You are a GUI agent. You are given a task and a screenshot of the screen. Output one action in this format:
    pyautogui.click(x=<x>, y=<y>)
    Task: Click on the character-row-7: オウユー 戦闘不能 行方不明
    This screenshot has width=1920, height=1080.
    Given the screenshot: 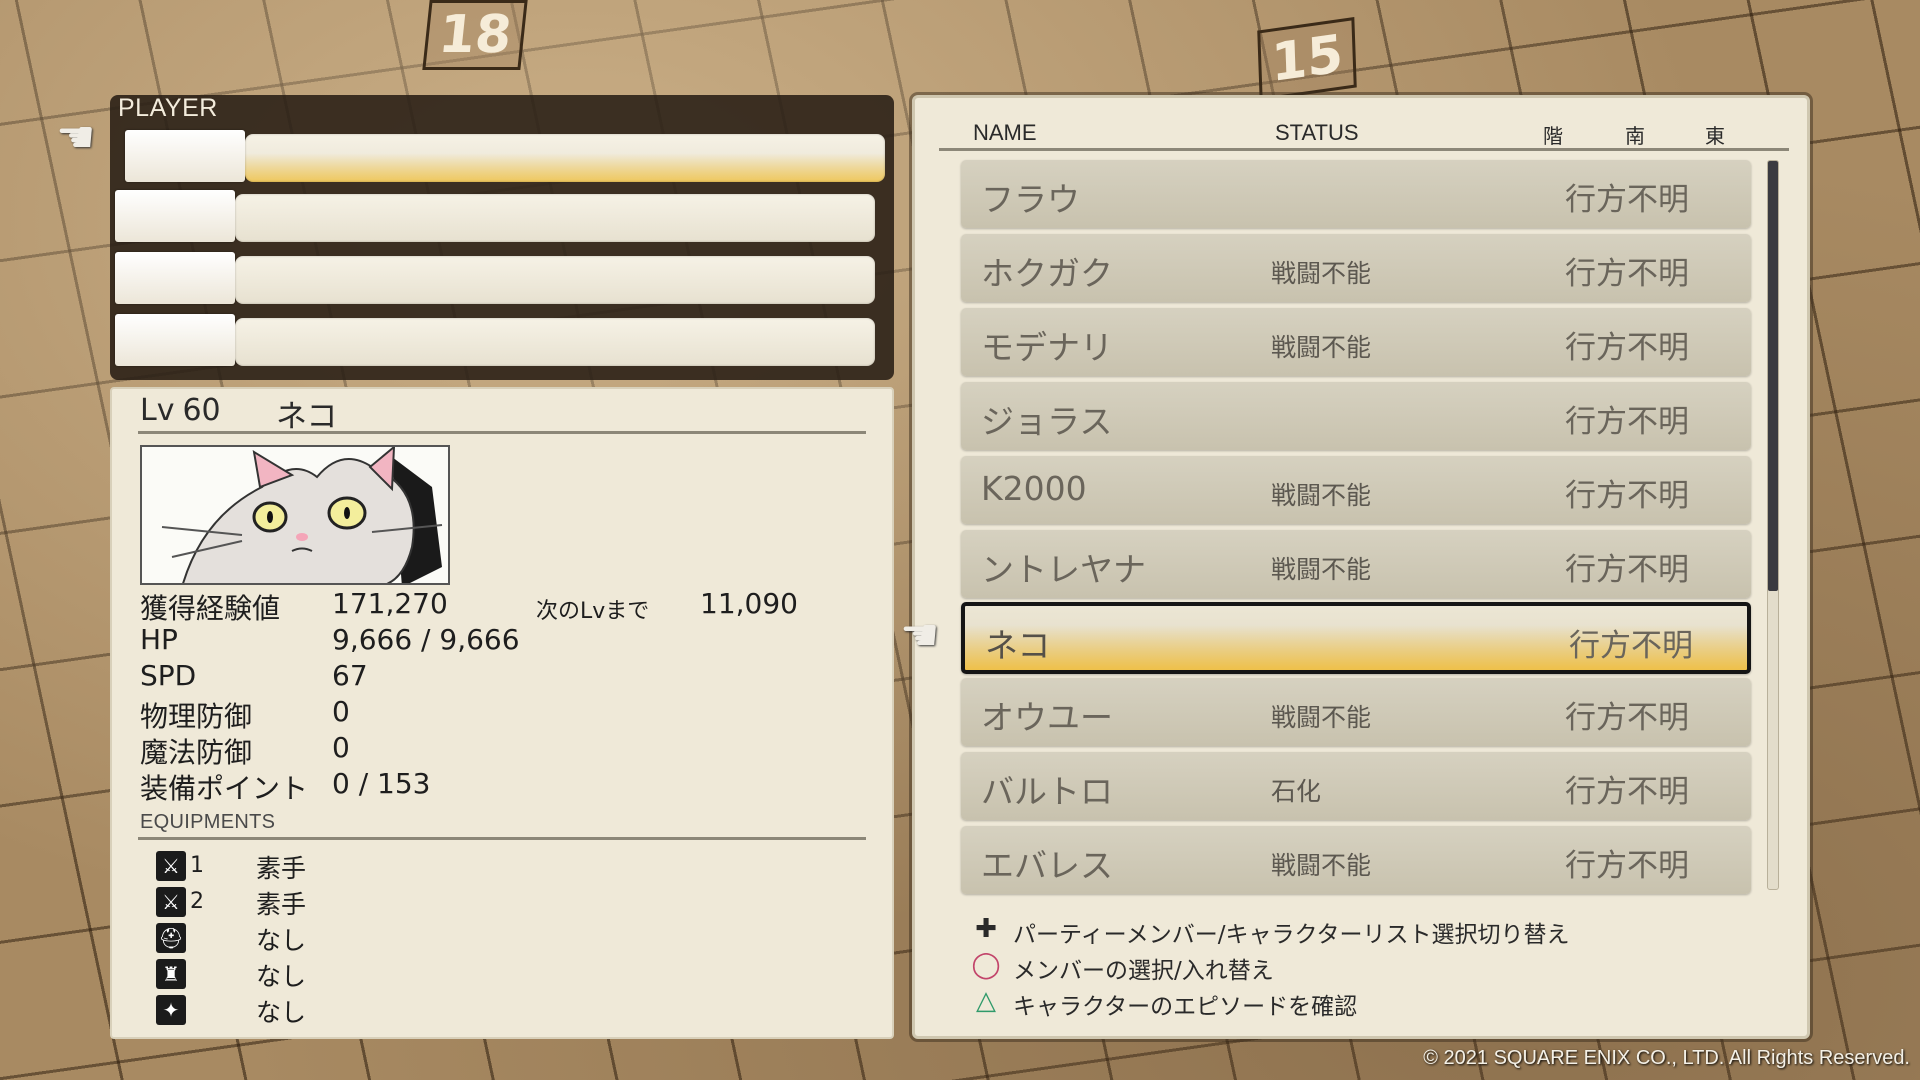 What is the action you would take?
    pyautogui.click(x=1356, y=712)
    